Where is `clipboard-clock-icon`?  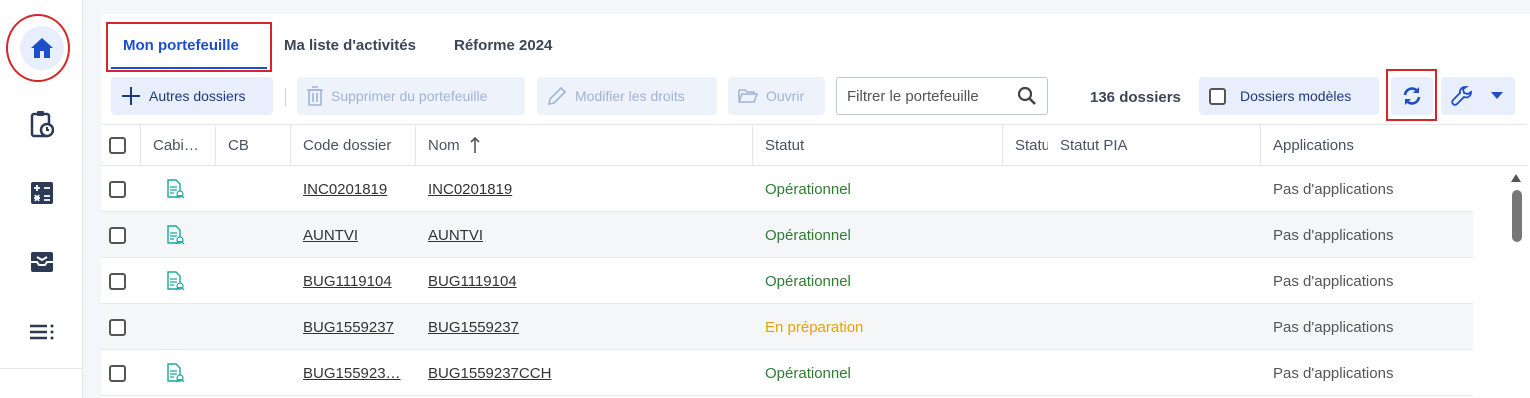
clipboard-clock-icon is located at coordinates (42, 124).